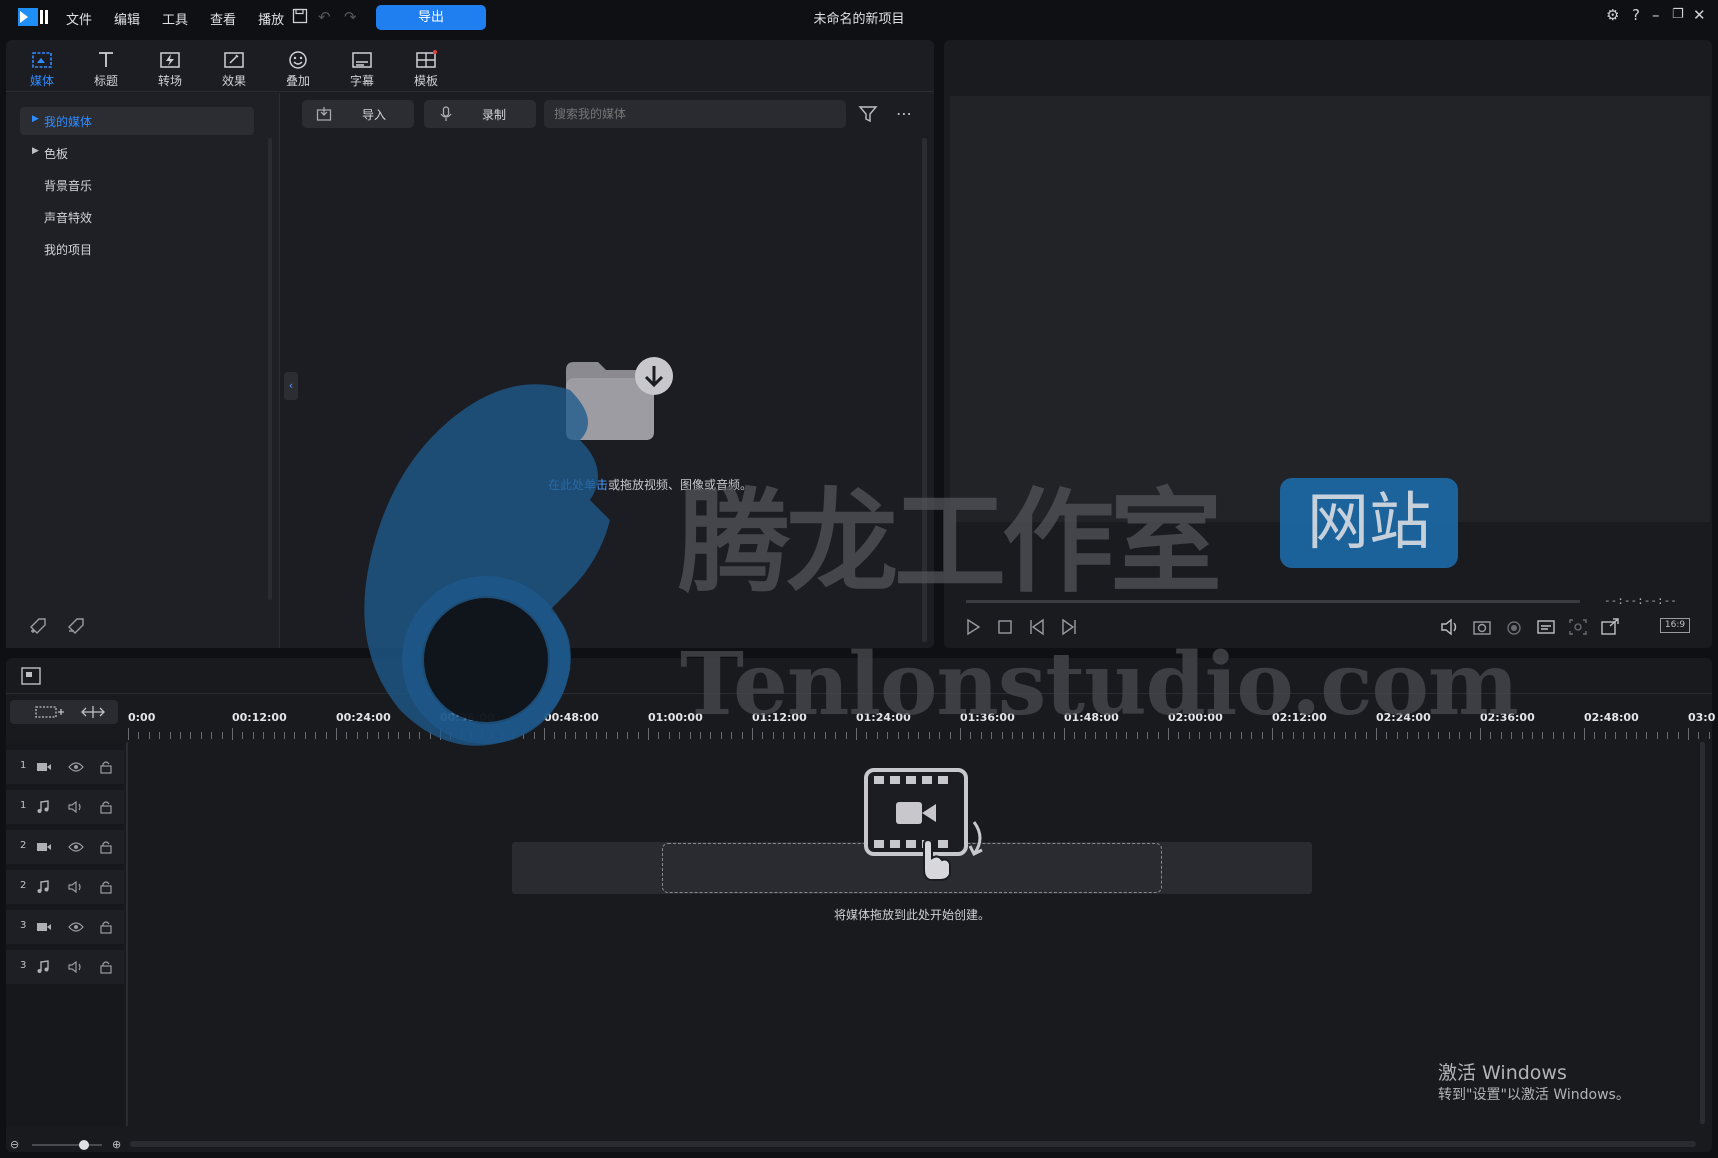  What do you see at coordinates (913, 1144) in the screenshot?
I see `timeline-horizontal-scrollbar` at bounding box center [913, 1144].